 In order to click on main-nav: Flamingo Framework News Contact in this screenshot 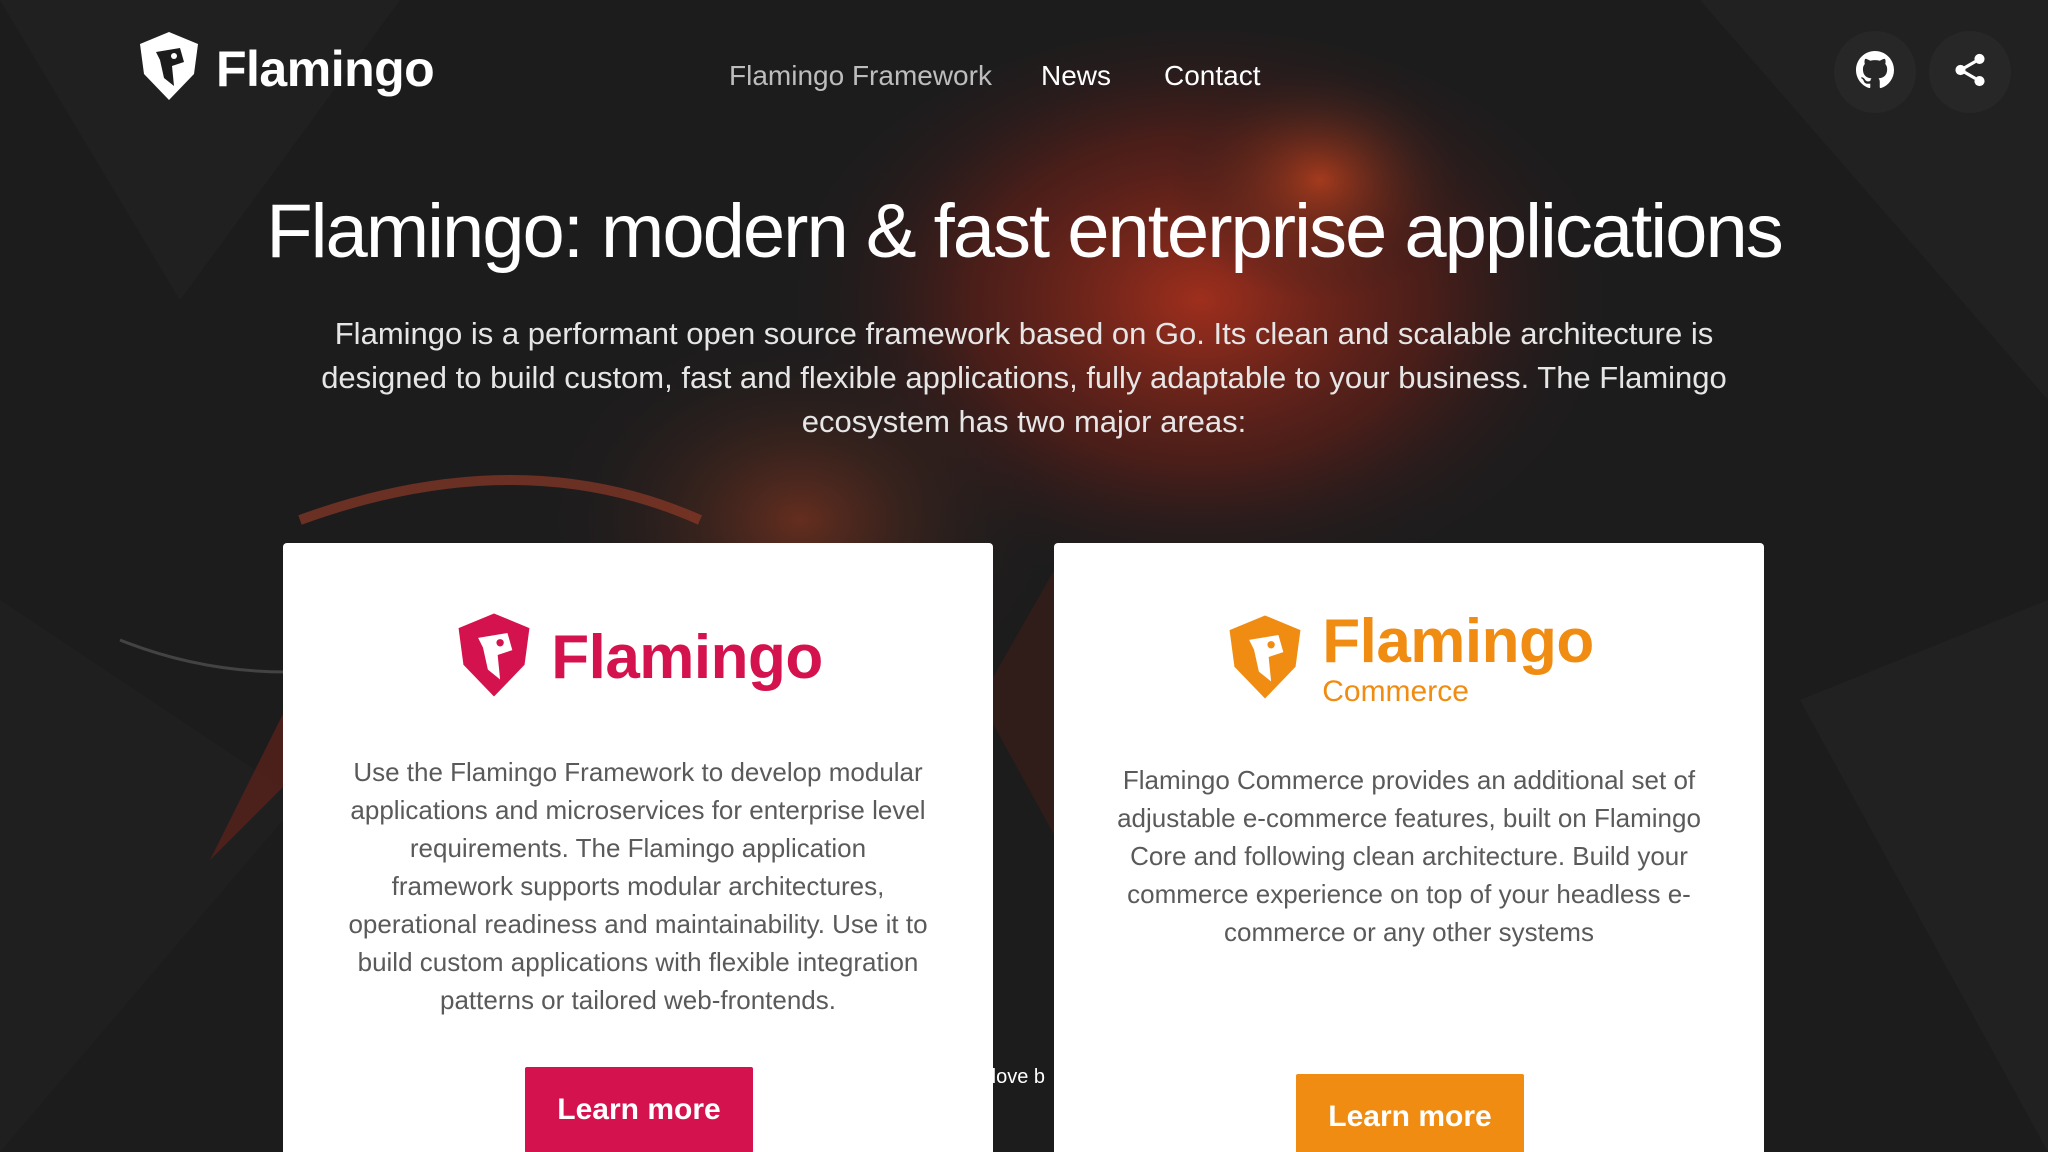, I will do `click(1024, 76)`.